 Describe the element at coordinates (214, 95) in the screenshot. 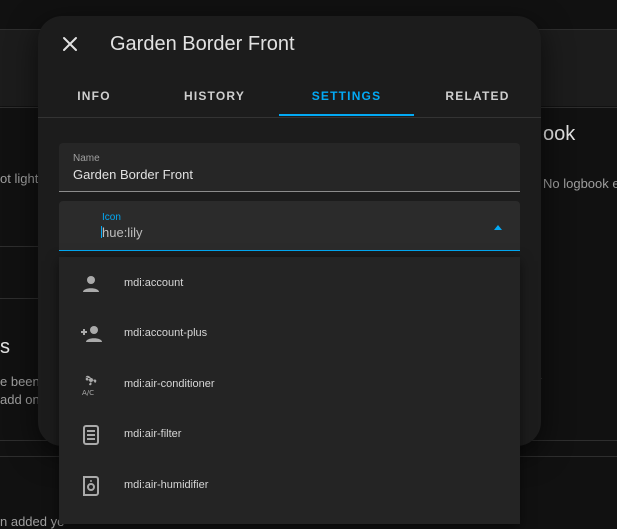

I see `tab-history: HISTORY` at that location.